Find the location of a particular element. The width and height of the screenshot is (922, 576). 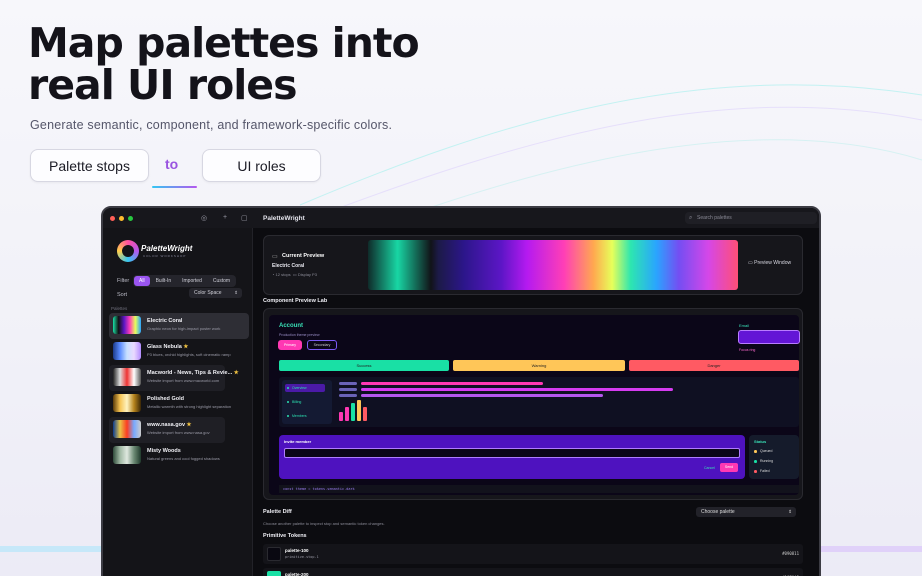

primary-button: Primary is located at coordinates (290, 345).